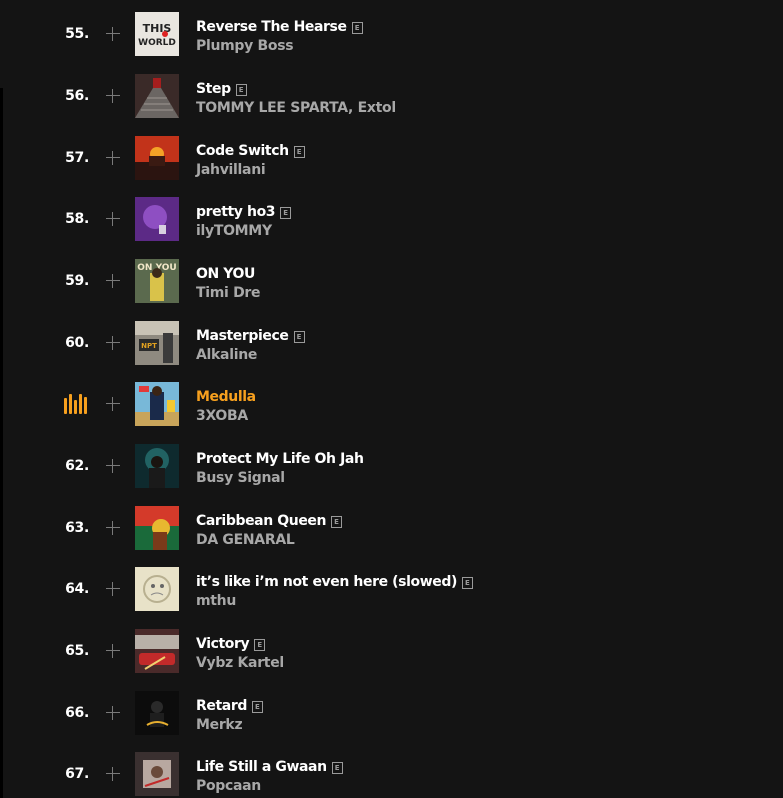 The width and height of the screenshot is (783, 798). What do you see at coordinates (77, 219) in the screenshot?
I see `track-rank: 58.` at bounding box center [77, 219].